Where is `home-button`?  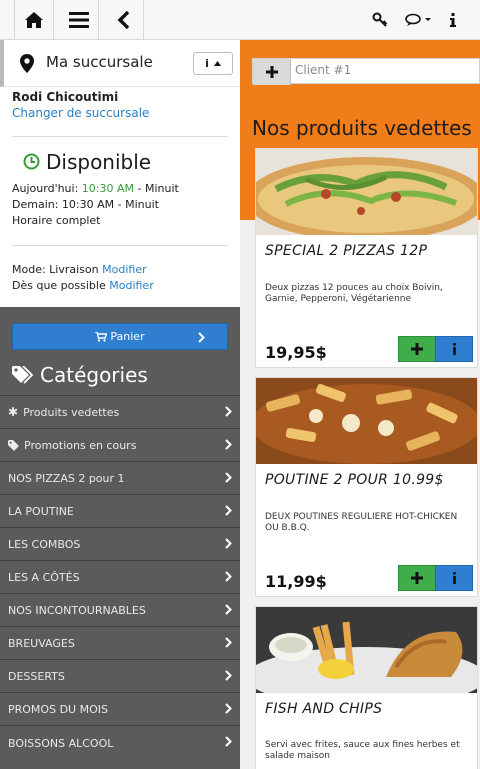
home-button is located at coordinates (34, 20).